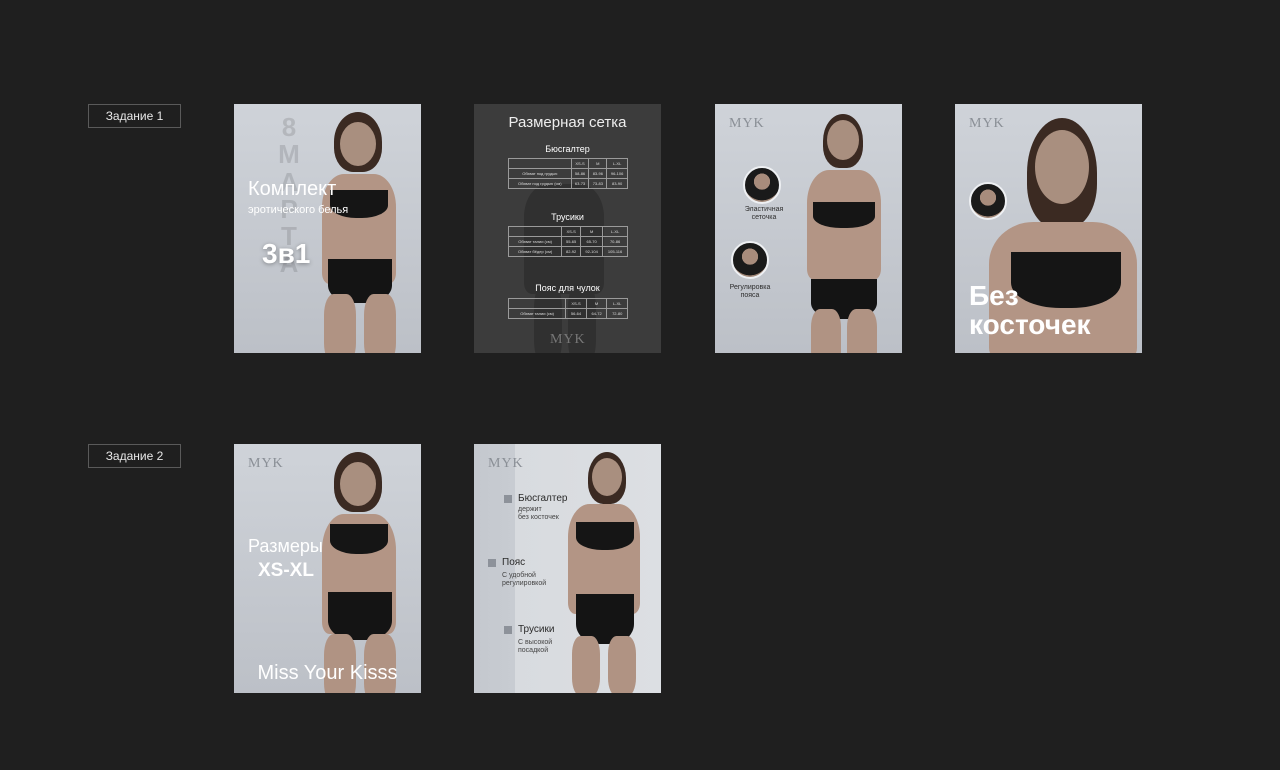 Image resolution: width=1280 pixels, height=770 pixels. What do you see at coordinates (762, 185) in the screenshot?
I see `detail-mesh-circle` at bounding box center [762, 185].